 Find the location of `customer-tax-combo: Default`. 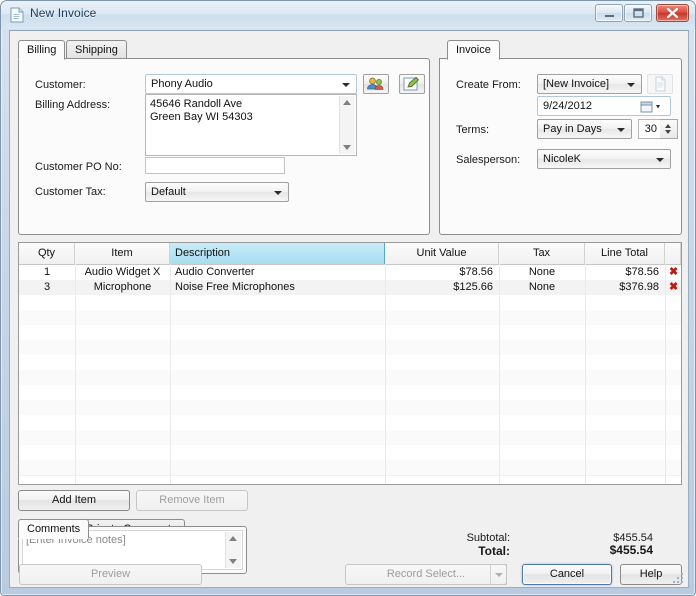

customer-tax-combo: Default is located at coordinates (217, 192).